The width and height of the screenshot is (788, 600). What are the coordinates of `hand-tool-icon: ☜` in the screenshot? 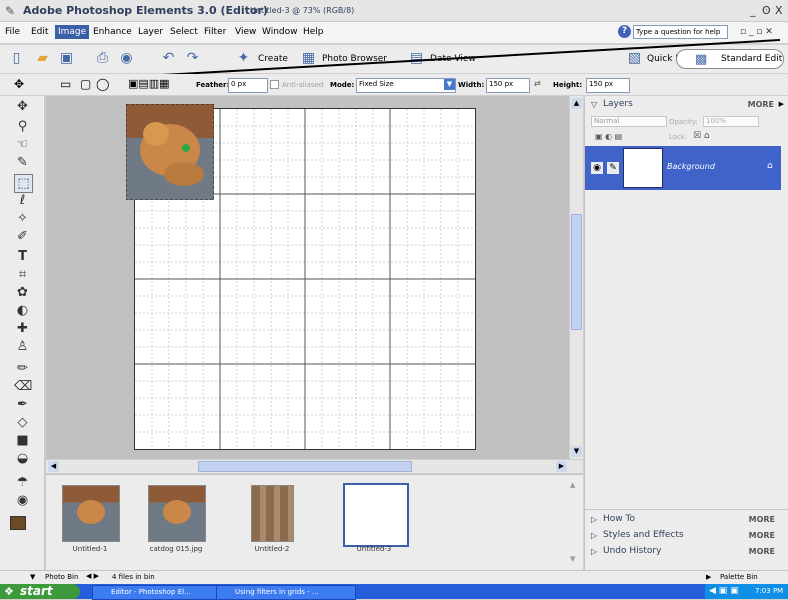 It's located at (22, 144).